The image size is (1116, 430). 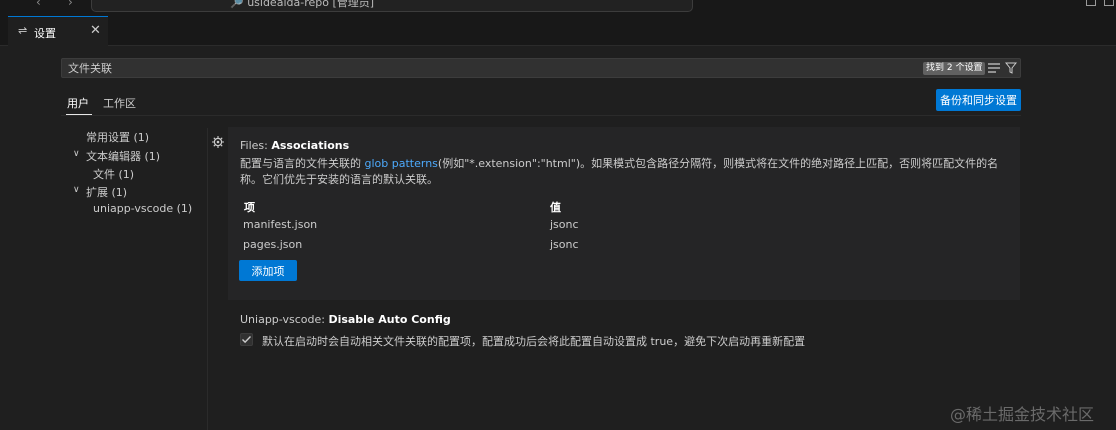 I want to click on settings-search: 找到 2 个设置, so click(x=541, y=68).